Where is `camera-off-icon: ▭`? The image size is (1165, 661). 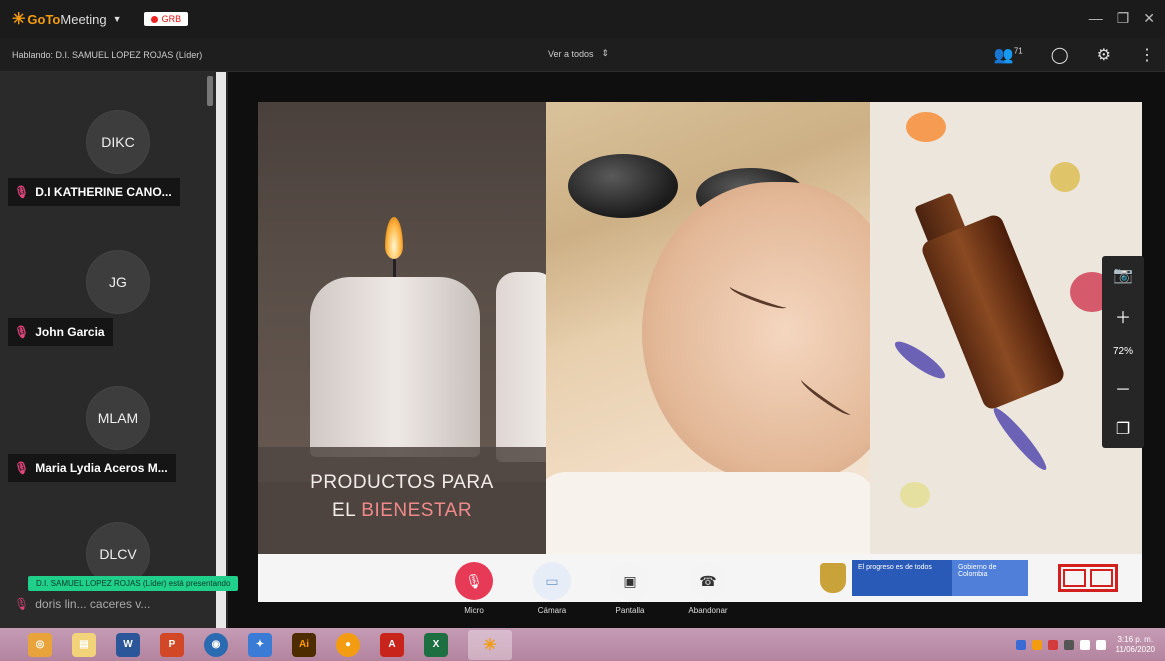
camera-off-icon: ▭ is located at coordinates (552, 581).